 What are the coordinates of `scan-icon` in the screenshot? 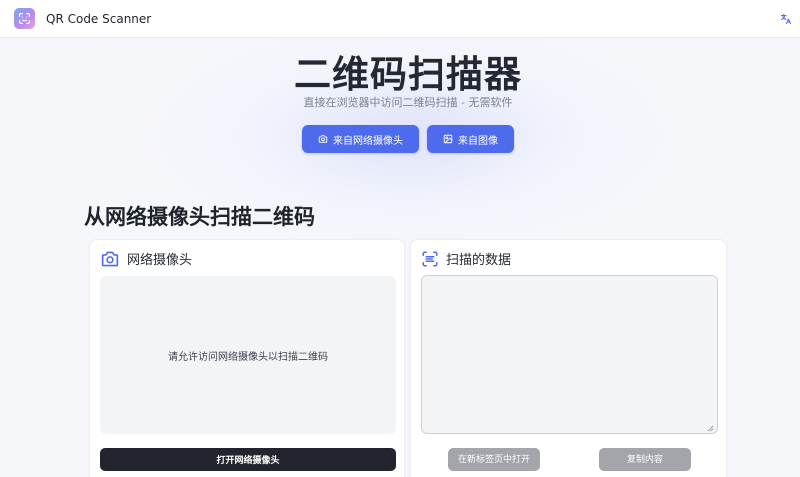 It's located at (24, 18).